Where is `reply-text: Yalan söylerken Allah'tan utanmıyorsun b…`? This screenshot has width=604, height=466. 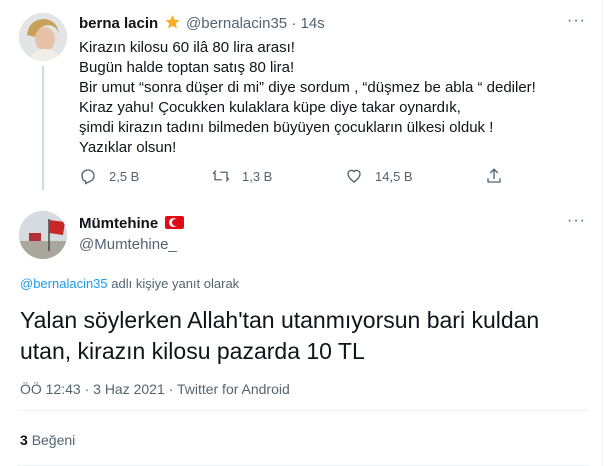
reply-text: Yalan söylerken Allah'tan utanmıyorsun b… is located at coordinates (280, 335).